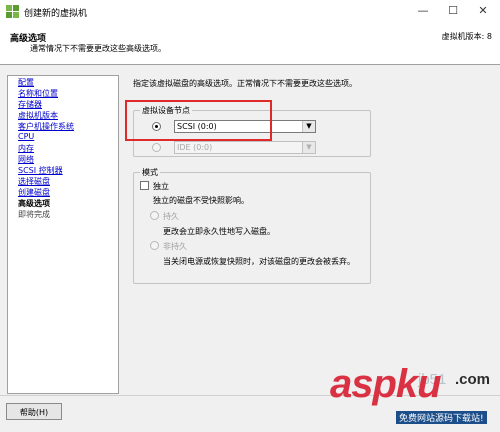 The height and width of the screenshot is (432, 500). What do you see at coordinates (245, 147) in the screenshot?
I see `ide-node-select: IDE (0:0) ▼` at bounding box center [245, 147].